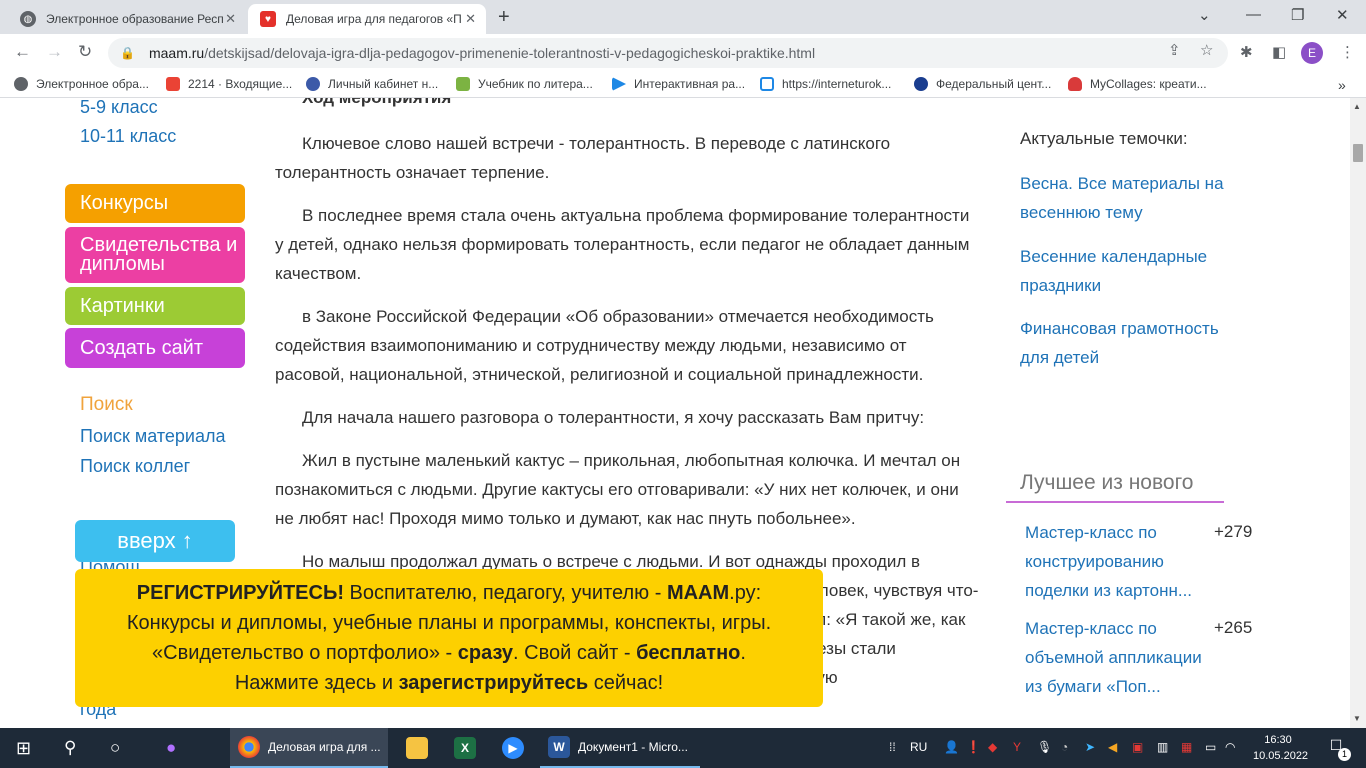 The height and width of the screenshot is (768, 1366). I want to click on best-item-count: +265, so click(1233, 627).